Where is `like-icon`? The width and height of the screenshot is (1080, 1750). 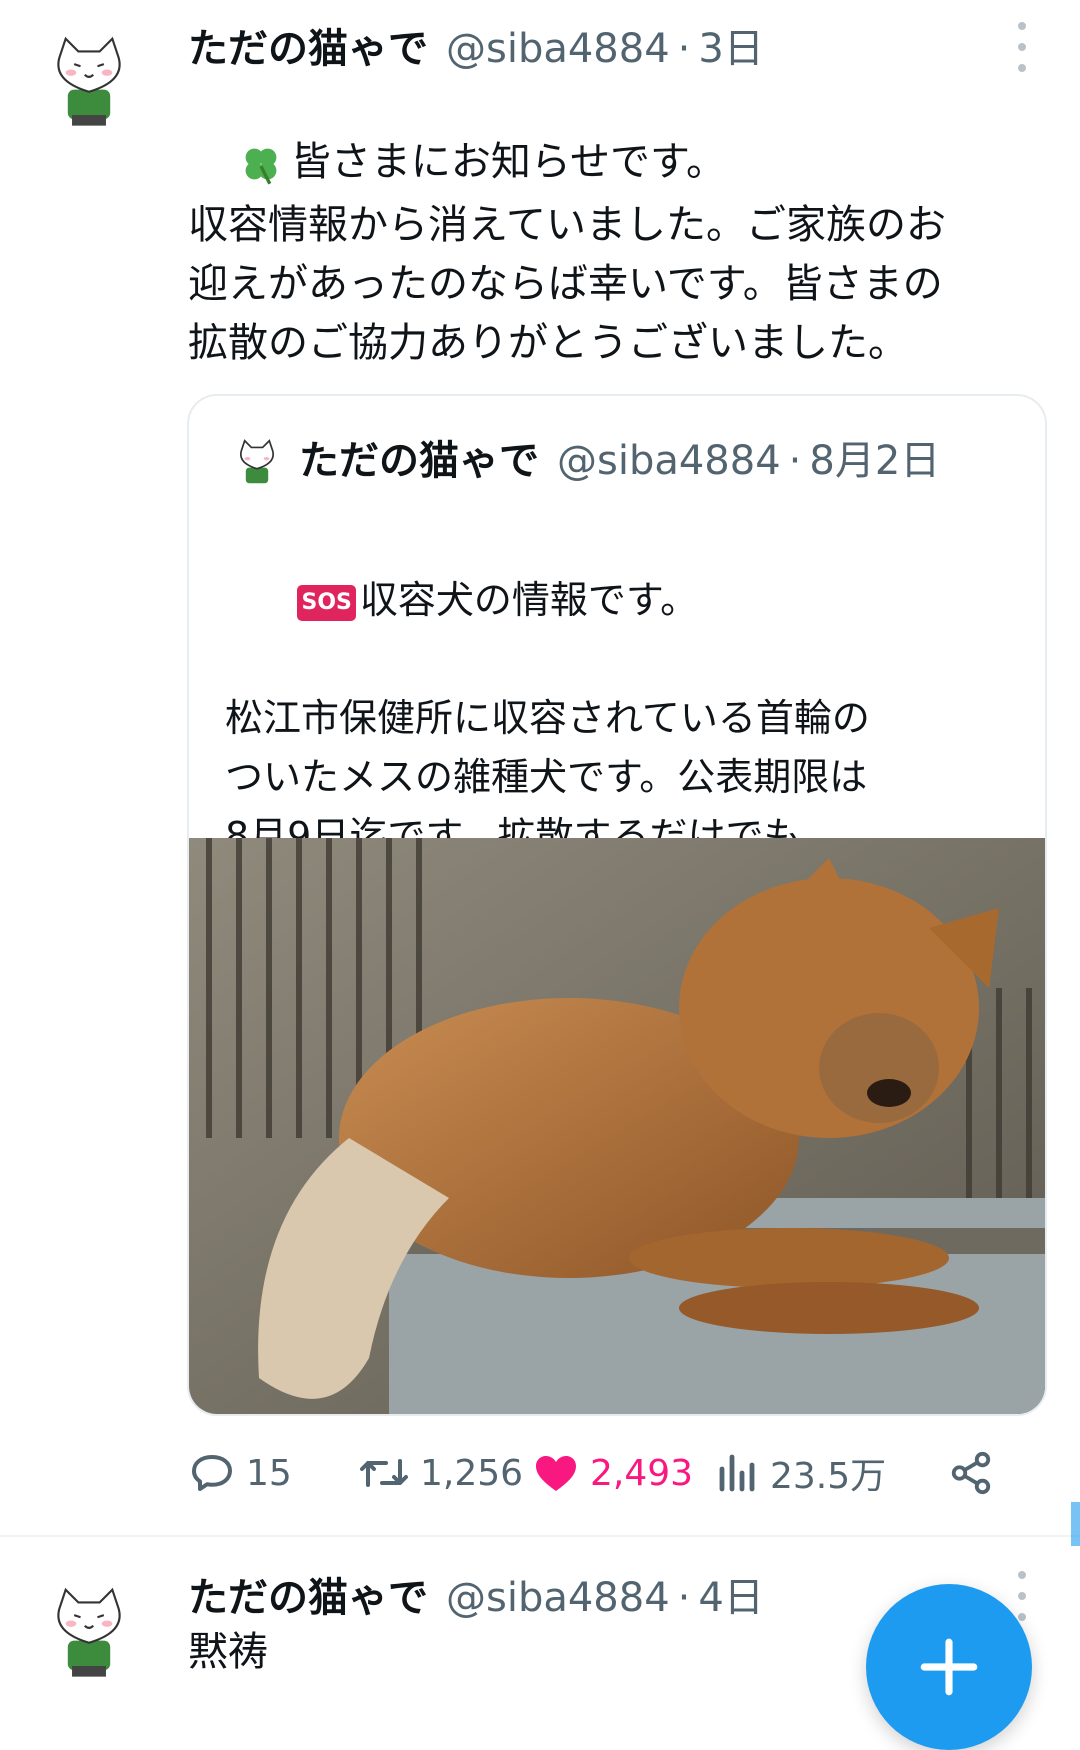 like-icon is located at coordinates (556, 1473).